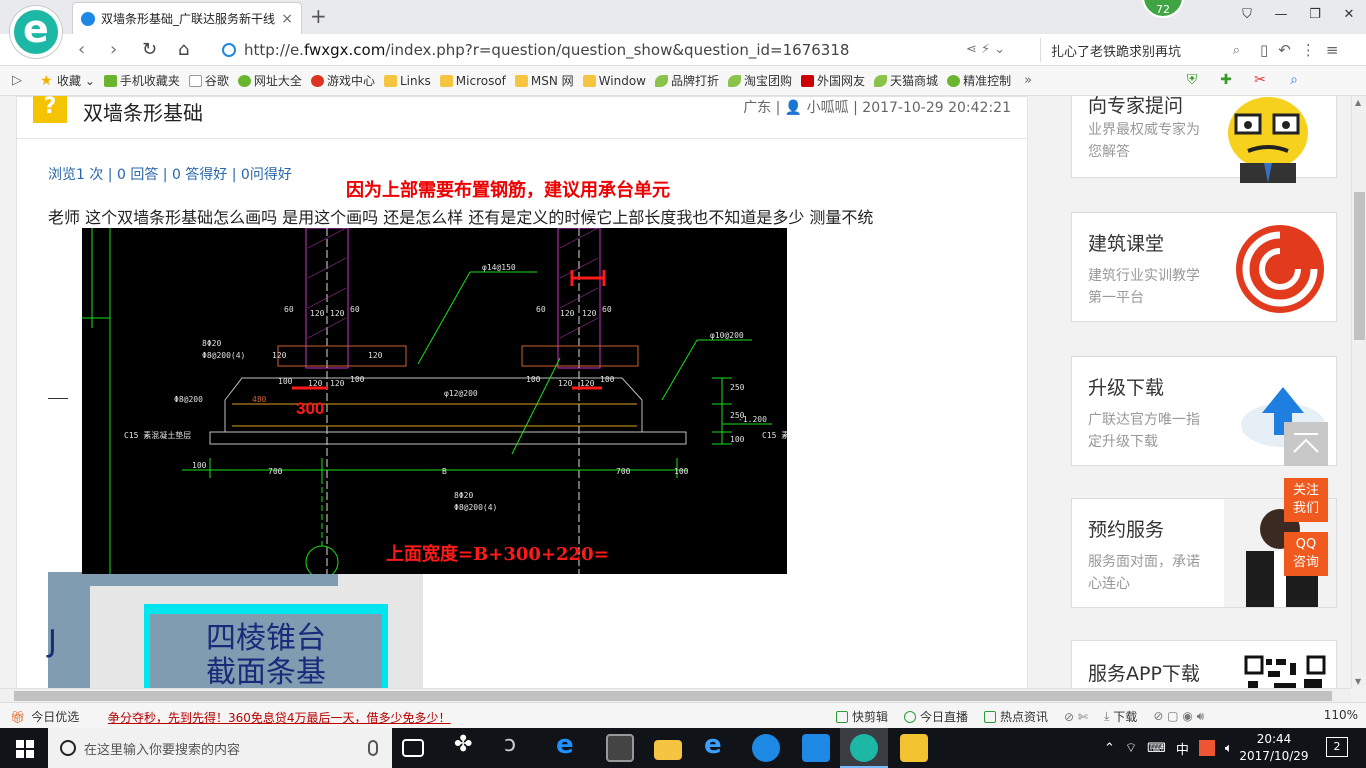  Describe the element at coordinates (170, 174) in the screenshot. I see `question-stats: 浏览1 次 | 0 回答 | 0 答得好 | 0问得好` at that location.